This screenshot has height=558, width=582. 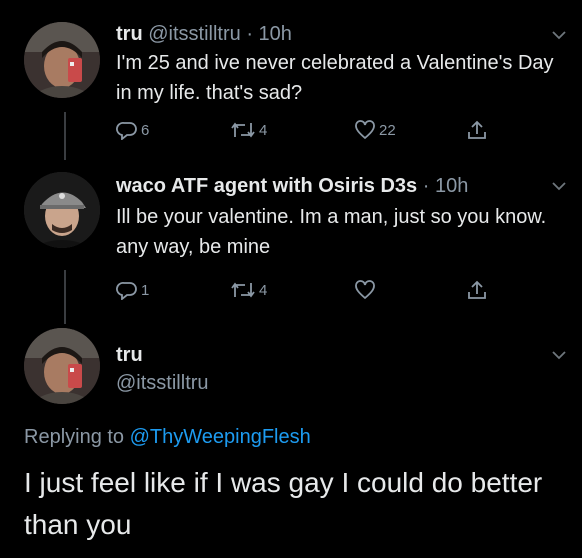 What do you see at coordinates (77, 437) in the screenshot?
I see `replying-label: Replying to` at bounding box center [77, 437].